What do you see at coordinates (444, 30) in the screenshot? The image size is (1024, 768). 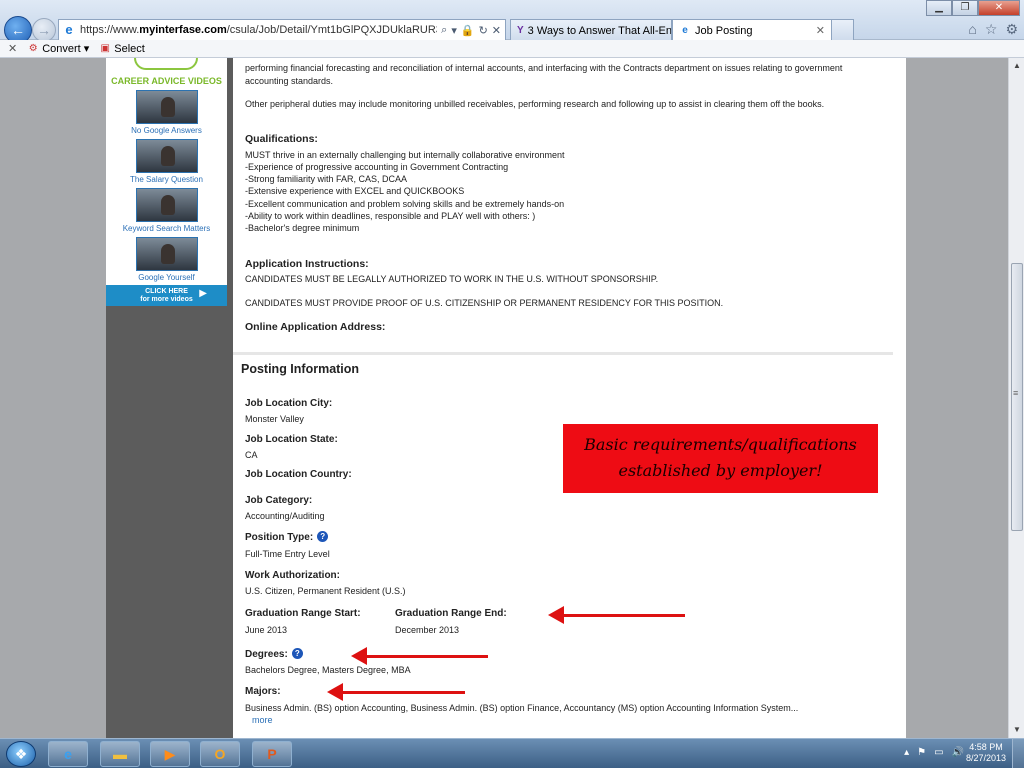 I see `search-icon: ⌕` at bounding box center [444, 30].